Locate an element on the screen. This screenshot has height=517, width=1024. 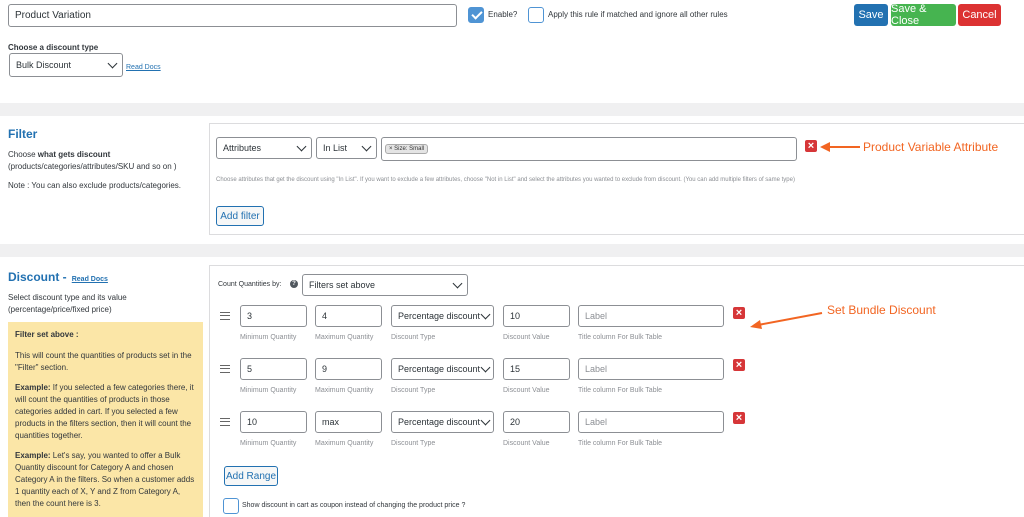
discount-value-input: 10 is located at coordinates (536, 316).